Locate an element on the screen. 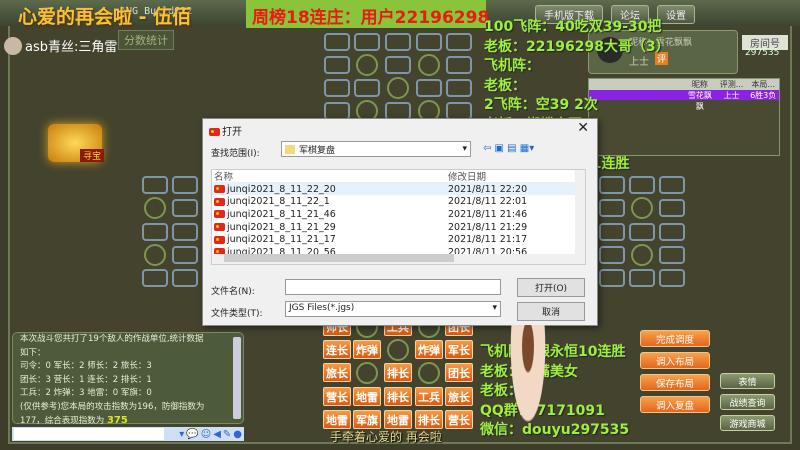 This screenshot has height=450, width=800. col-header-nickname: 昵称 is located at coordinates (700, 84).